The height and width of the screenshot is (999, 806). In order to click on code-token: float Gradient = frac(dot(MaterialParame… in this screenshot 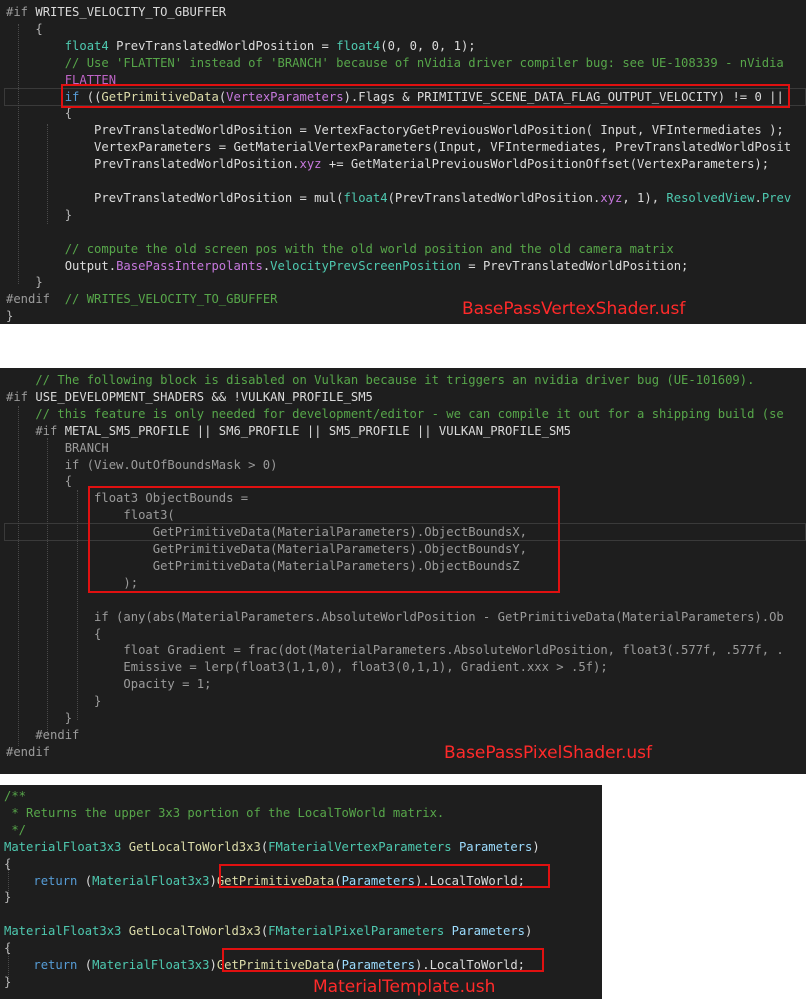, I will do `click(395, 650)`.